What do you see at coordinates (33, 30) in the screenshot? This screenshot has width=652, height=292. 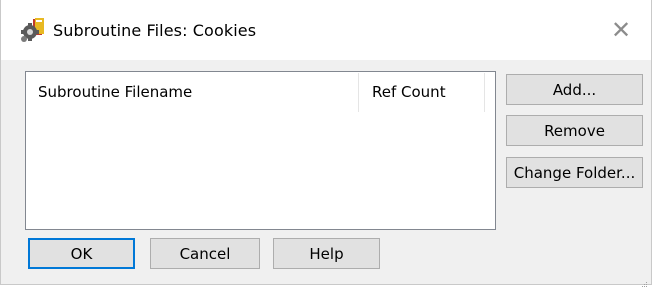 I see `gear-book-icon` at bounding box center [33, 30].